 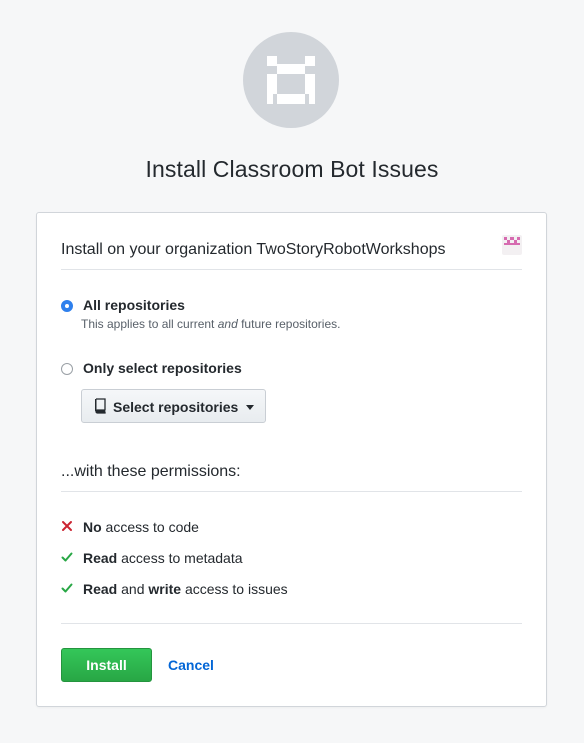 What do you see at coordinates (134, 305) in the screenshot?
I see `all-repositories-label: All repositories` at bounding box center [134, 305].